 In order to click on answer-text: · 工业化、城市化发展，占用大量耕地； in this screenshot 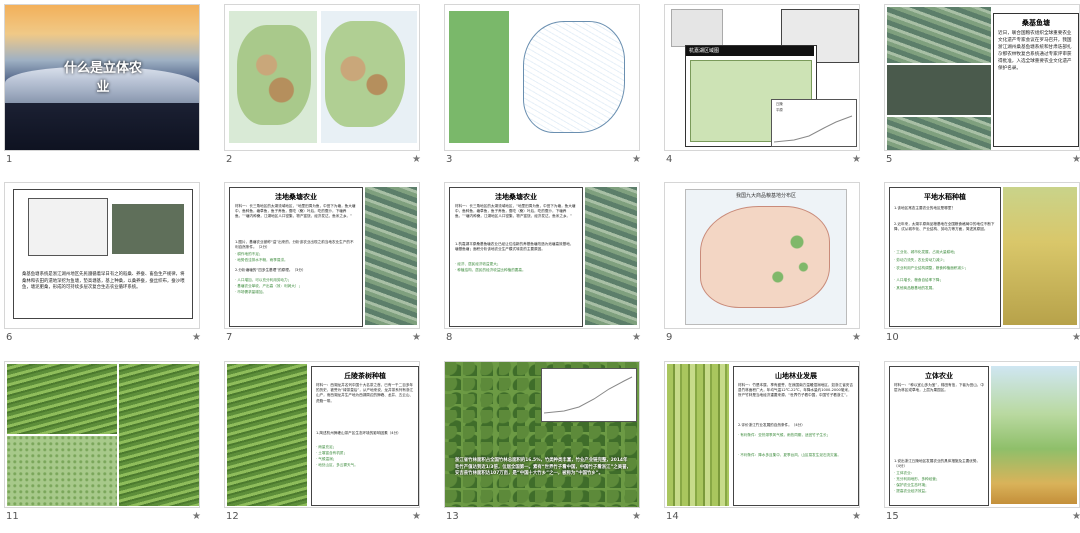, I will do `click(926, 252)`.